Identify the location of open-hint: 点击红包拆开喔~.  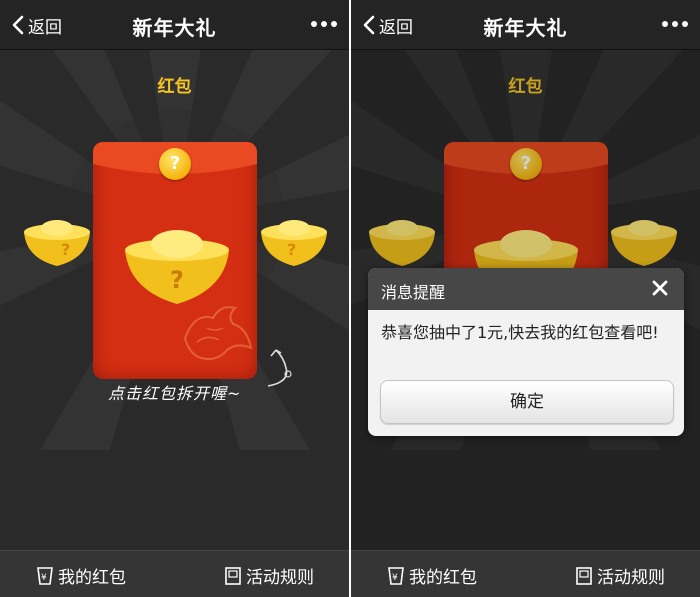
(175, 393).